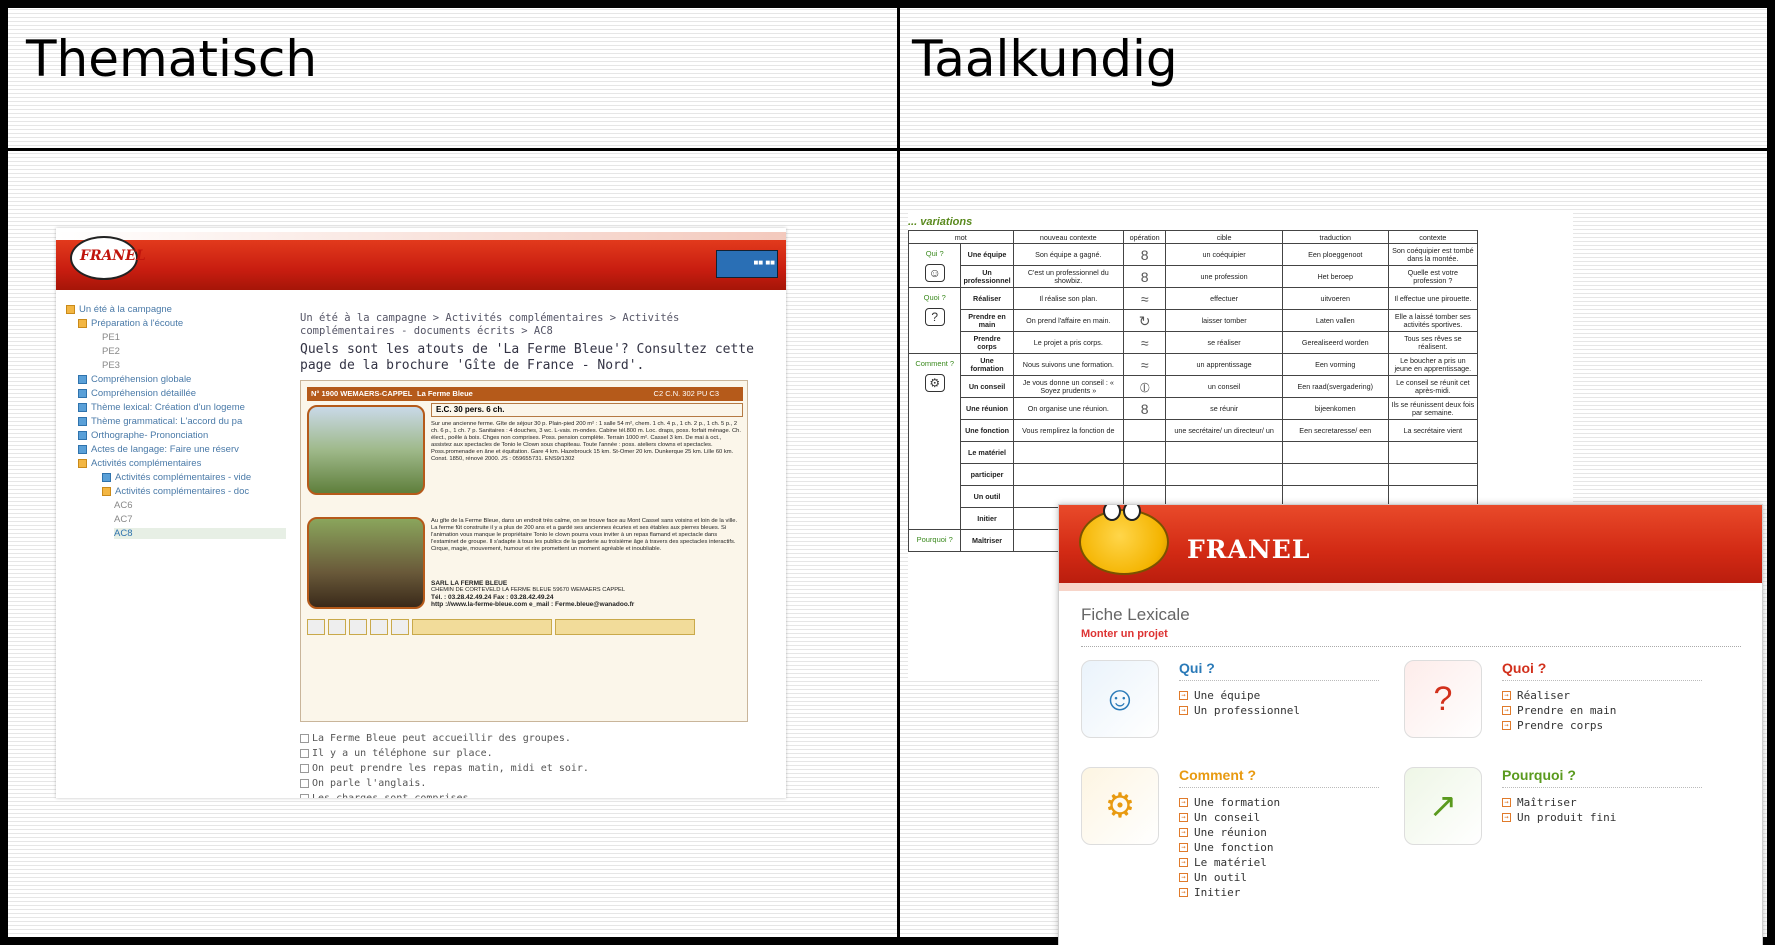  Describe the element at coordinates (1335, 254) in the screenshot. I see `cell-traduction: Een ploeggenoot` at that location.